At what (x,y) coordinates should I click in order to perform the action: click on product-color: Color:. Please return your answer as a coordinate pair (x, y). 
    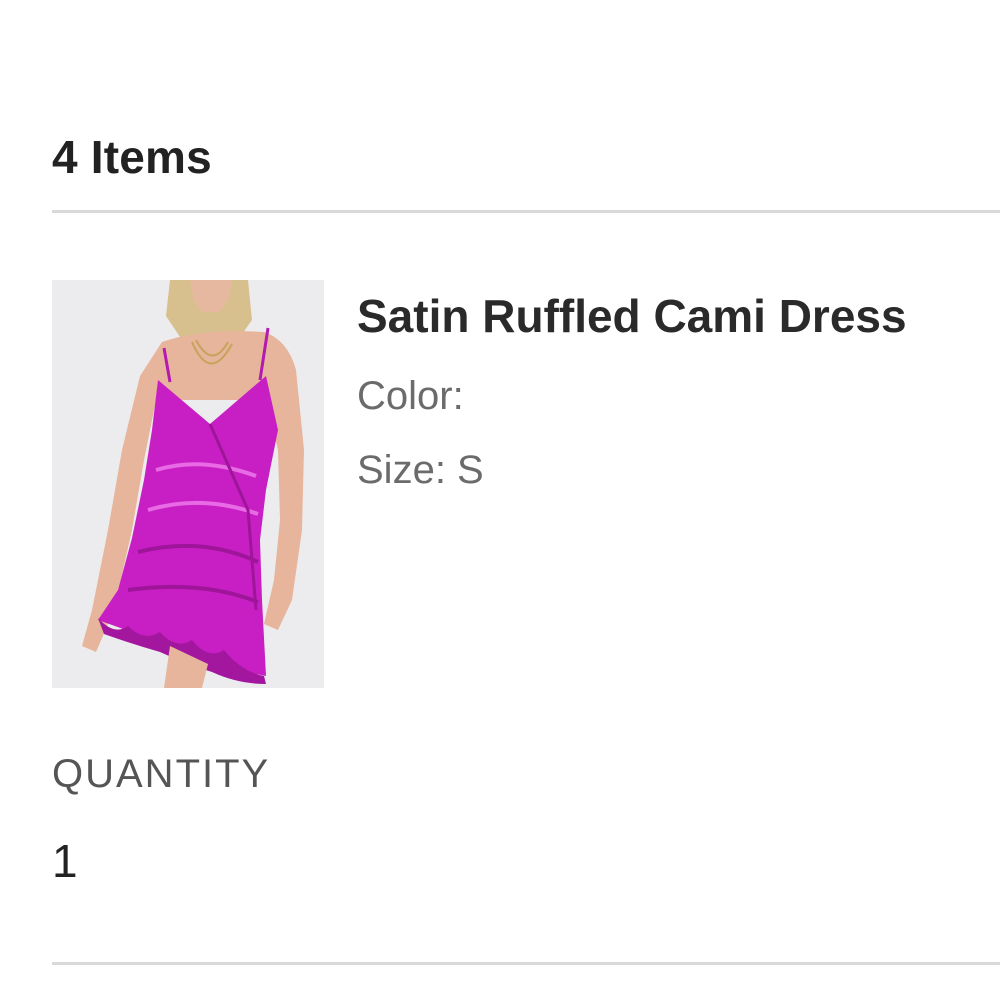
    Looking at the image, I should click on (410, 396).